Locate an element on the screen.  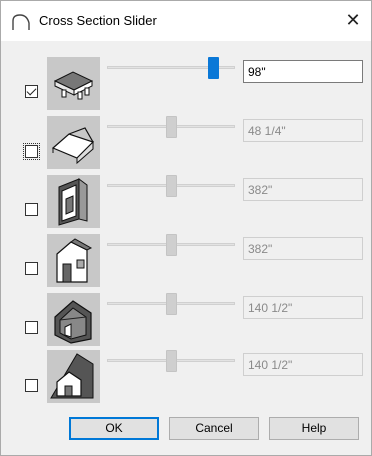
row-4-value-field: 382" is located at coordinates (303, 248).